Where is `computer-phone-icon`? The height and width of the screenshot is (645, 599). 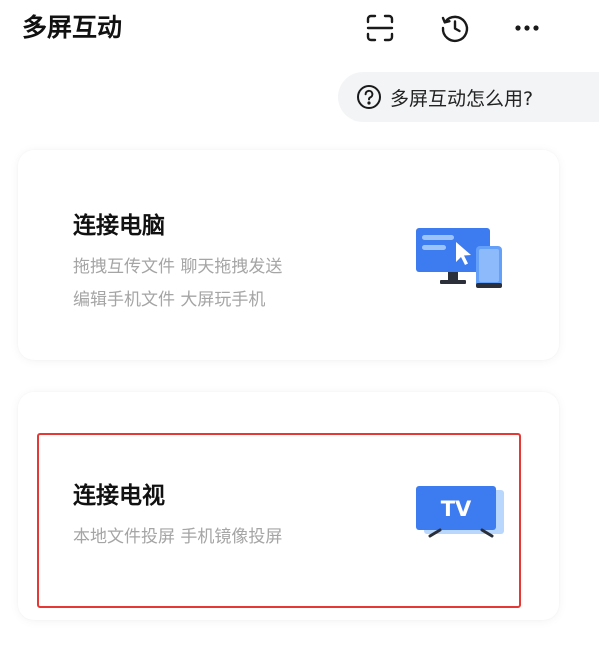
computer-phone-icon is located at coordinates (459, 258).